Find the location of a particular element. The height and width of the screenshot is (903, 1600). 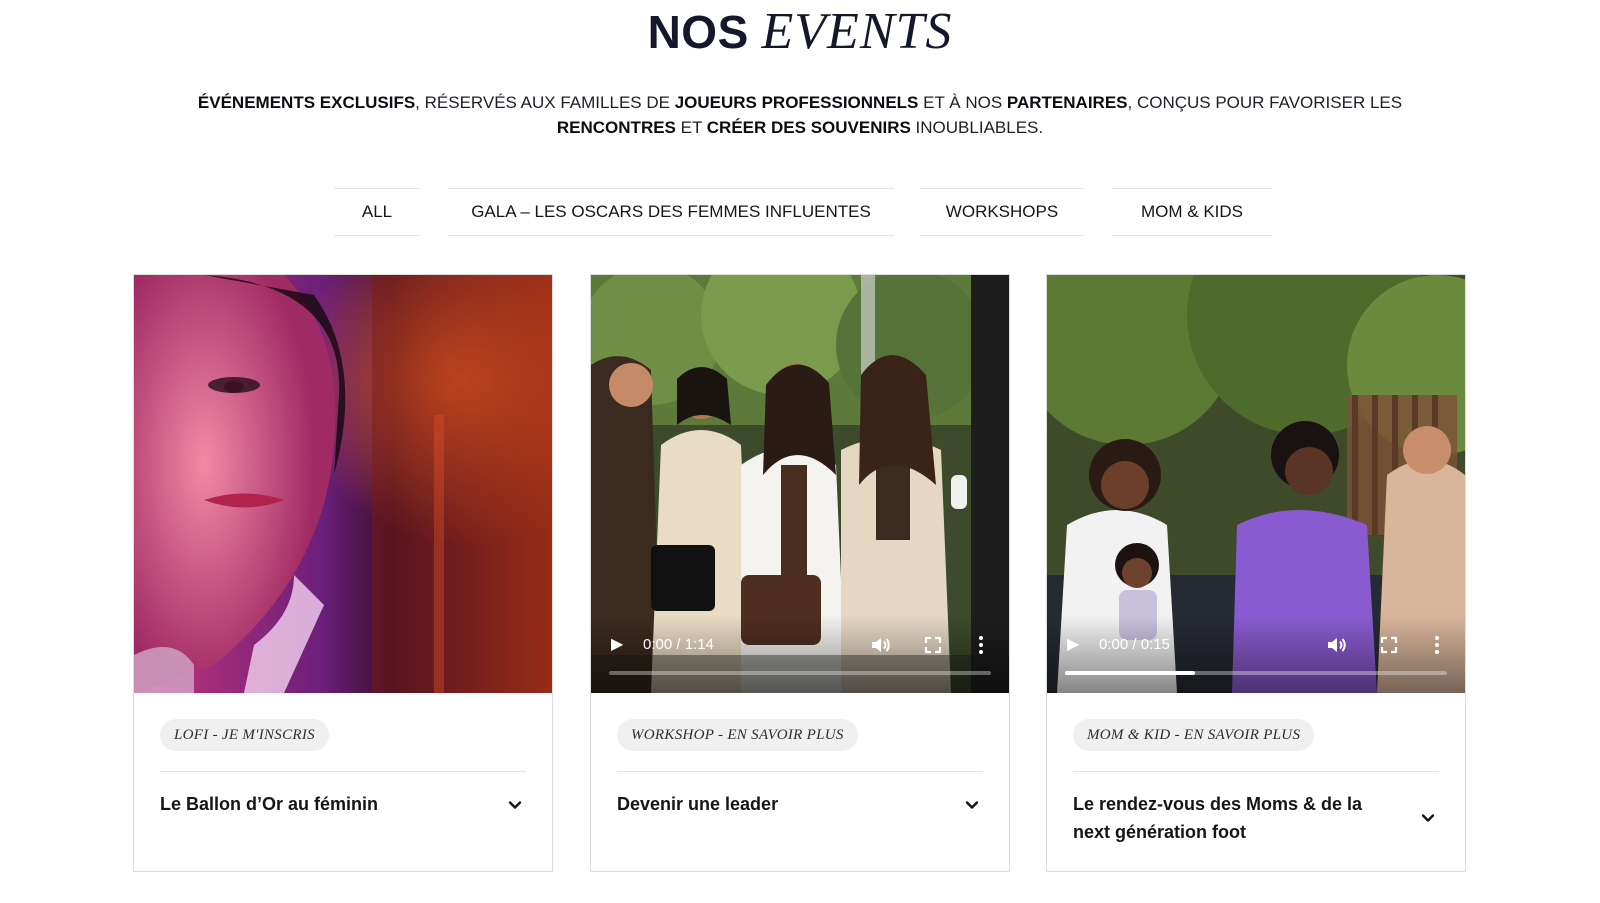

video-controls: ▶ 0:00 / 0:15 is located at coordinates (1256, 654).